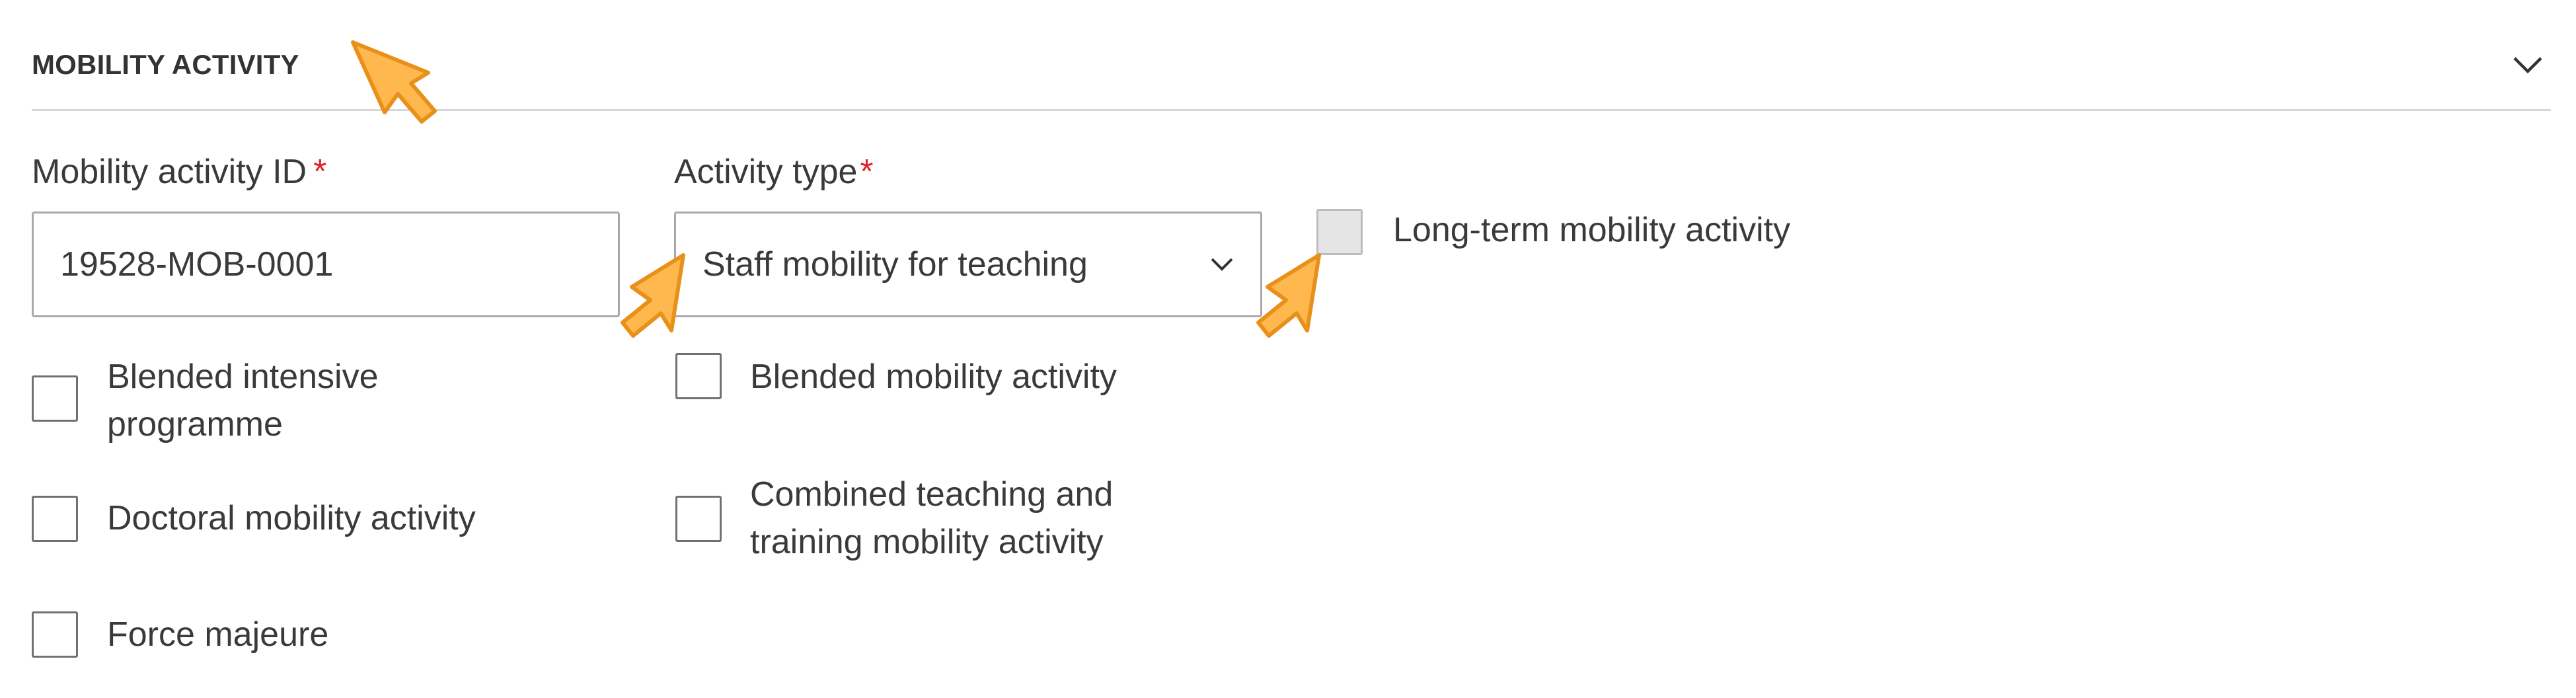 Image resolution: width=2576 pixels, height=698 pixels. Describe the element at coordinates (698, 519) in the screenshot. I see `combined-teaching-training-checkbox` at that location.